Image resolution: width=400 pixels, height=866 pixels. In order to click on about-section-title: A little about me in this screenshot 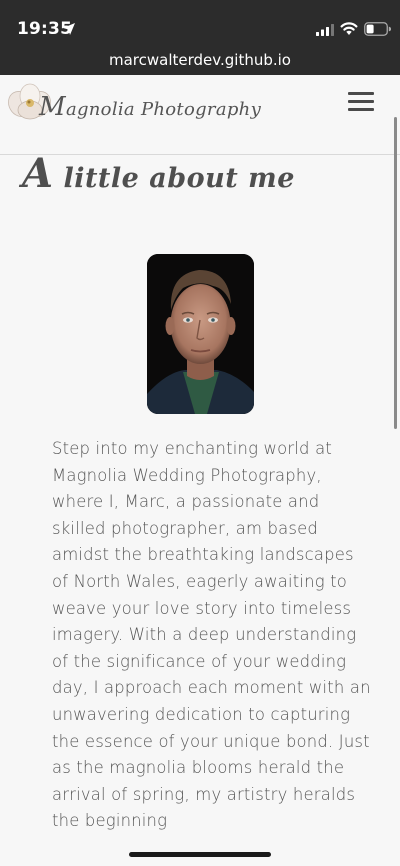, I will do `click(158, 173)`.